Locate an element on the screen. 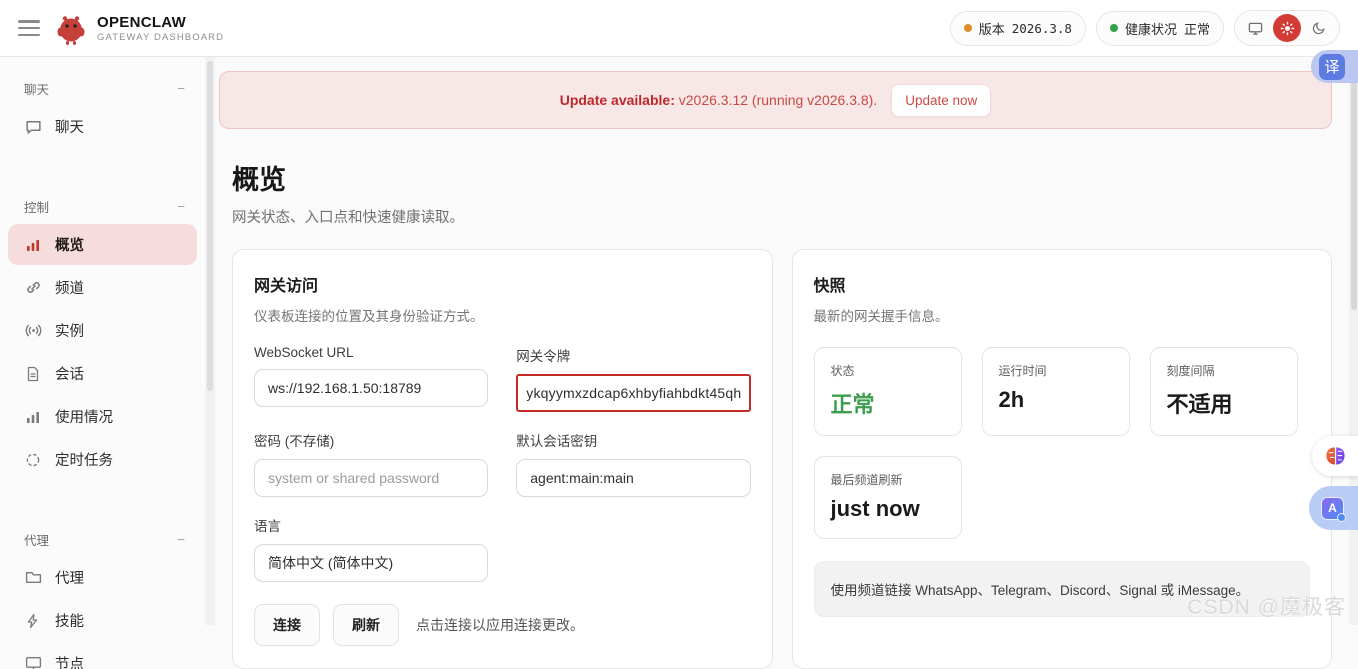 The image size is (1358, 669). sidebar-item-label: 频道 is located at coordinates (69, 287).